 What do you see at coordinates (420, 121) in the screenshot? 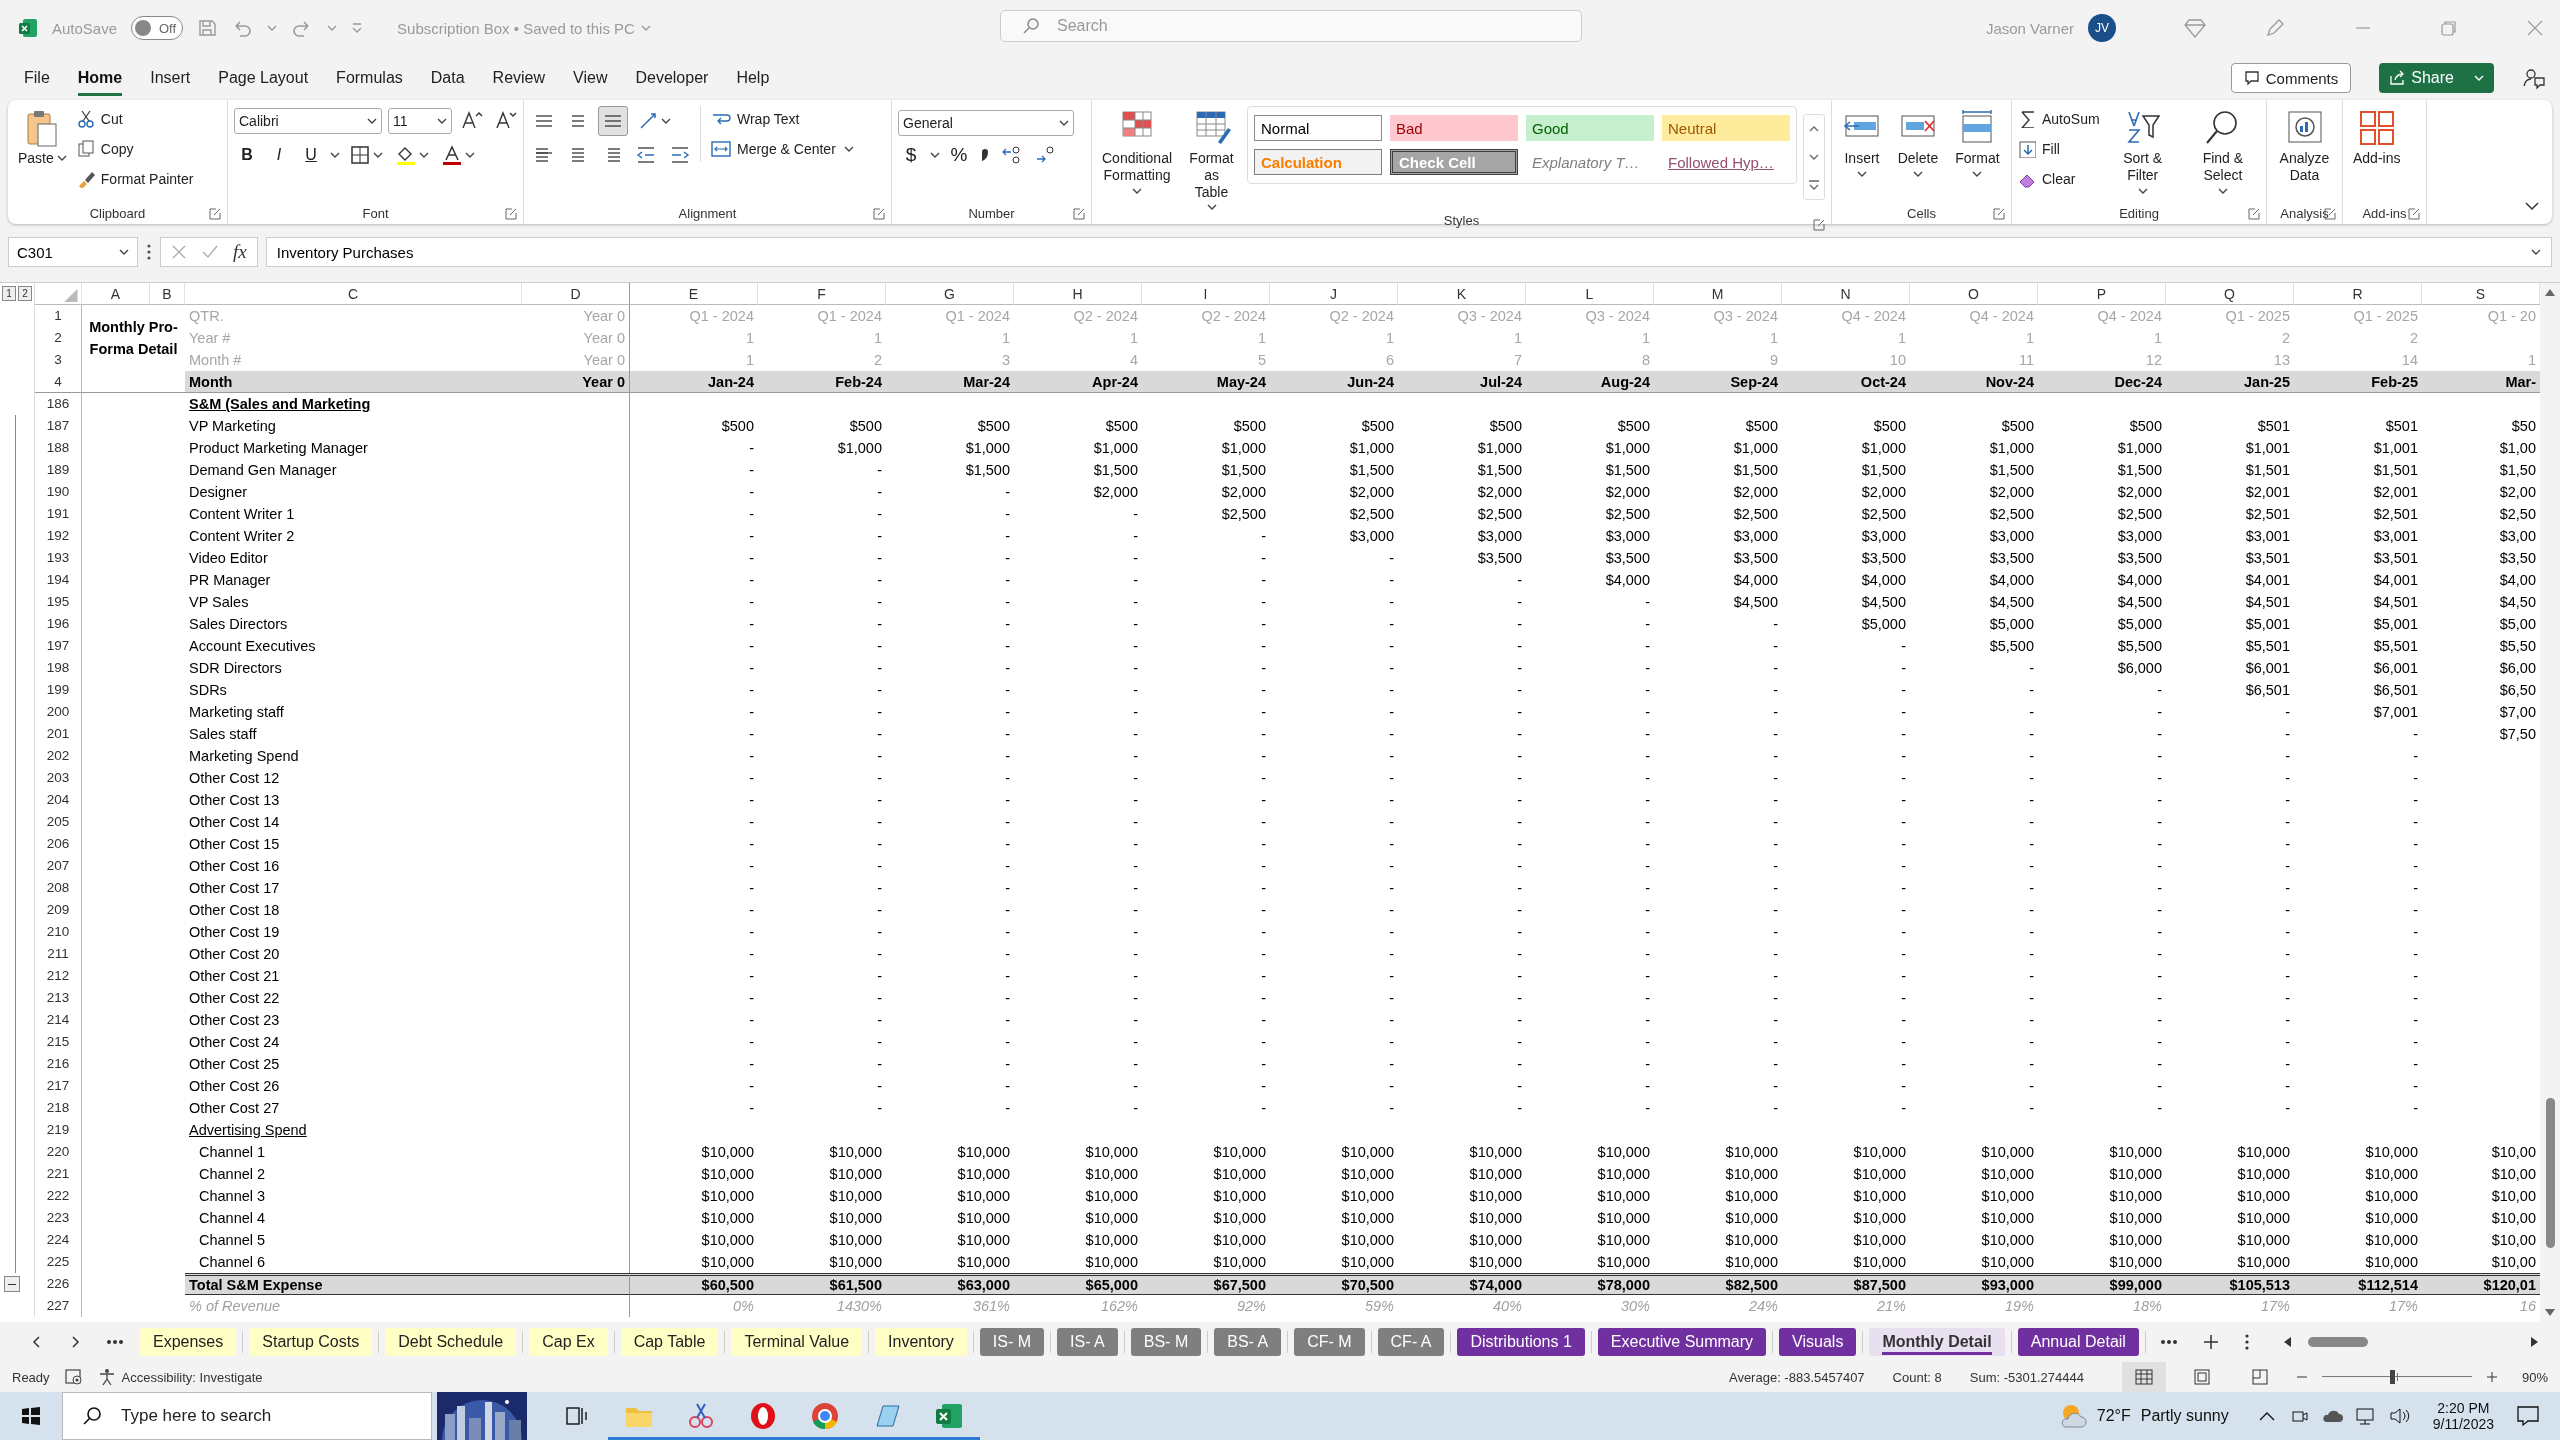
I see `font-size-field: 11` at bounding box center [420, 121].